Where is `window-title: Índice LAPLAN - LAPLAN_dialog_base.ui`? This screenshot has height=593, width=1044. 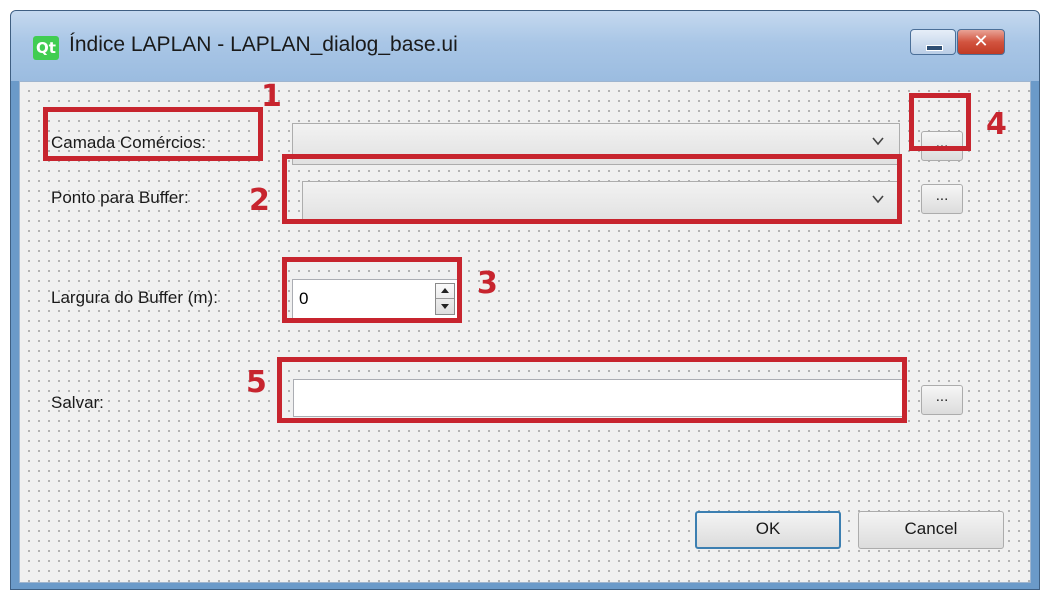
window-title: Índice LAPLAN - LAPLAN_dialog_base.ui is located at coordinates (263, 44).